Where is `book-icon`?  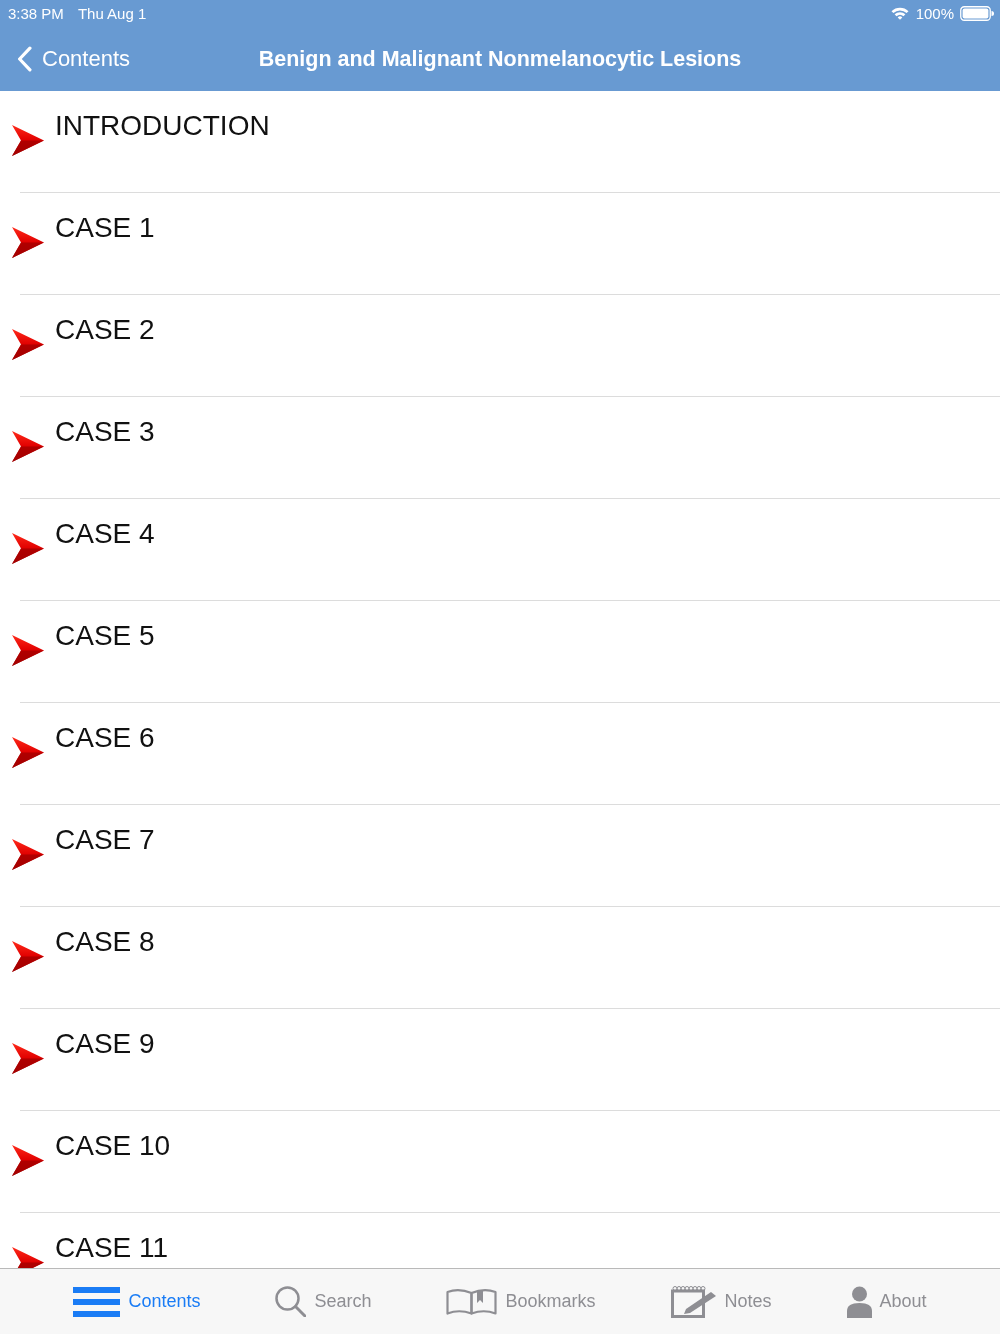
book-icon is located at coordinates (472, 1301).